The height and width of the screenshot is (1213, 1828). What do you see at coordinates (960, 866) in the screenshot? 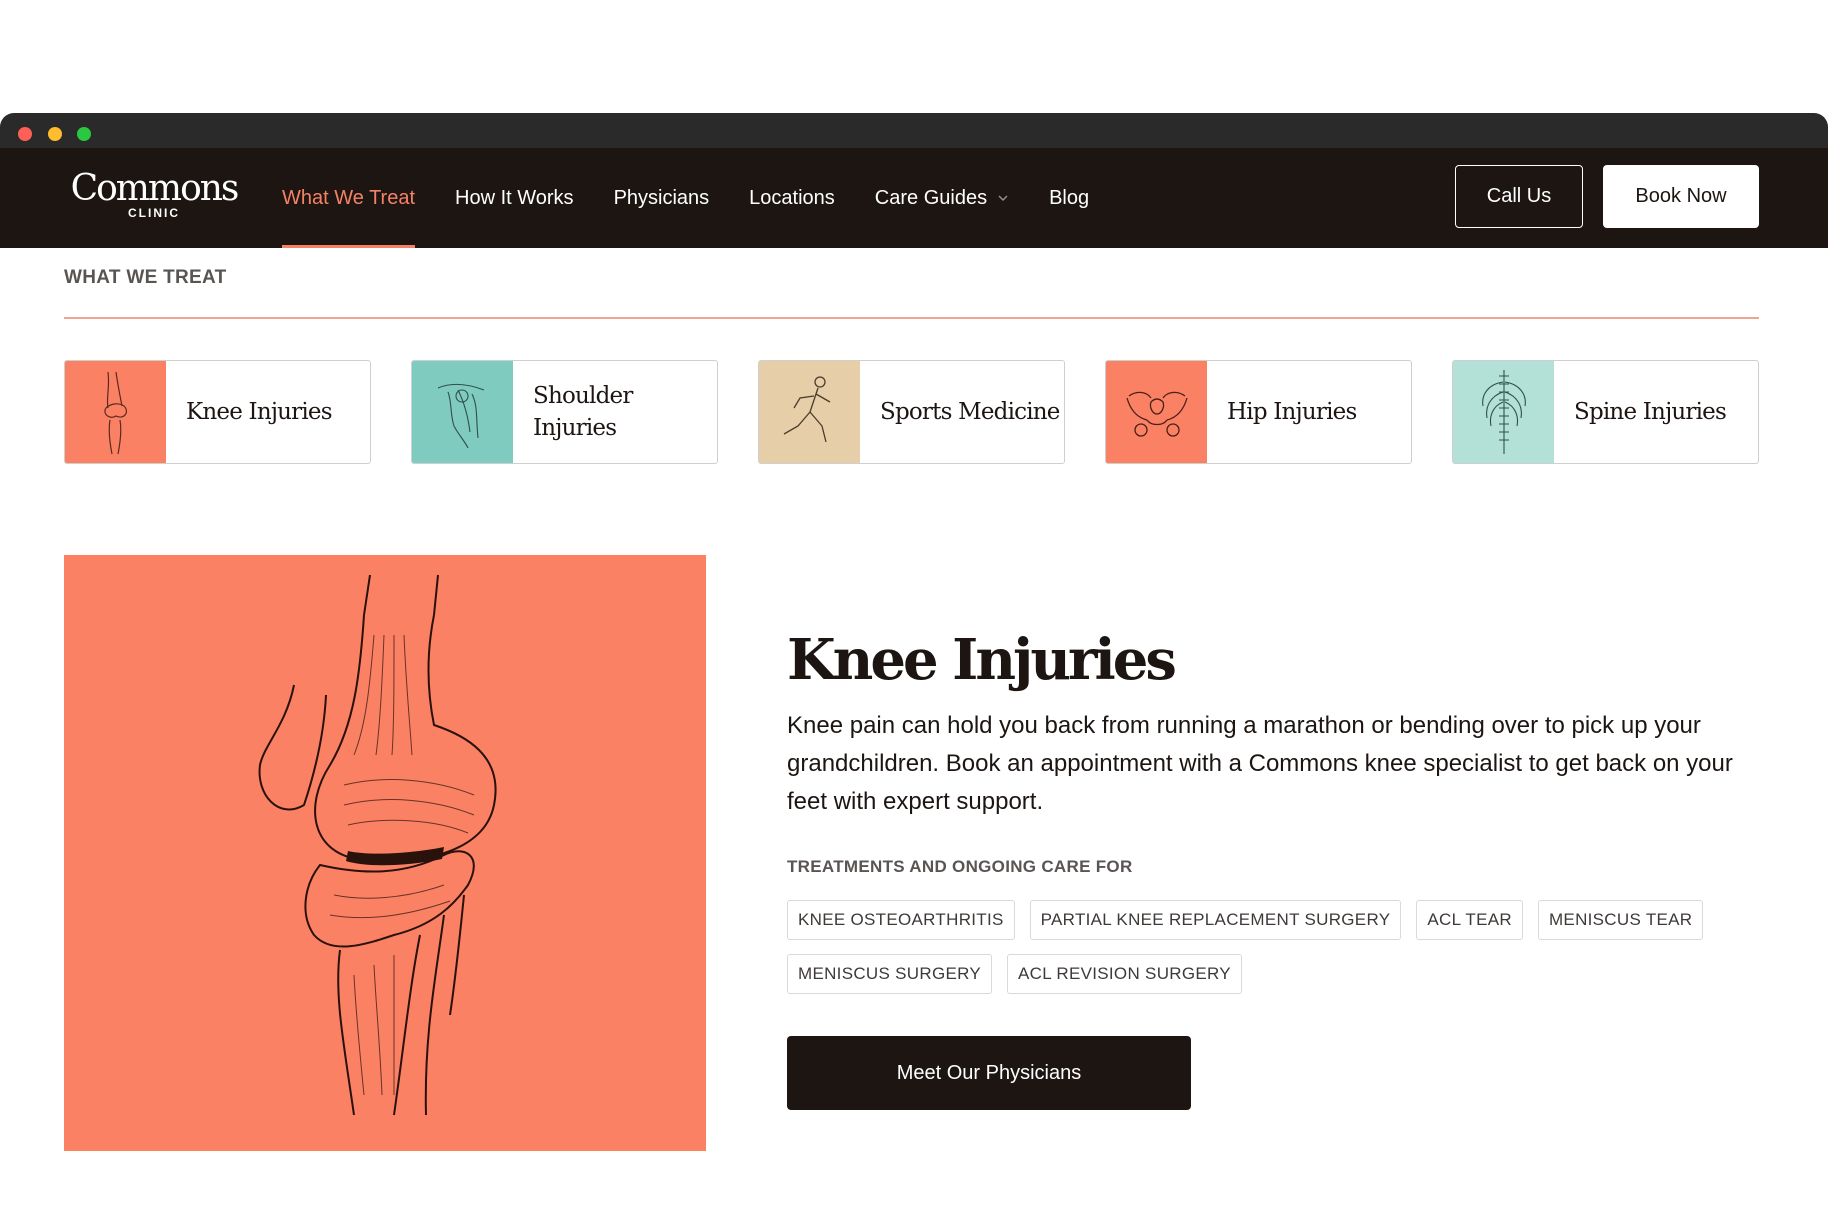
I see `treatments-subhead: TREATMENTS AND ONGOING CARE FOR` at bounding box center [960, 866].